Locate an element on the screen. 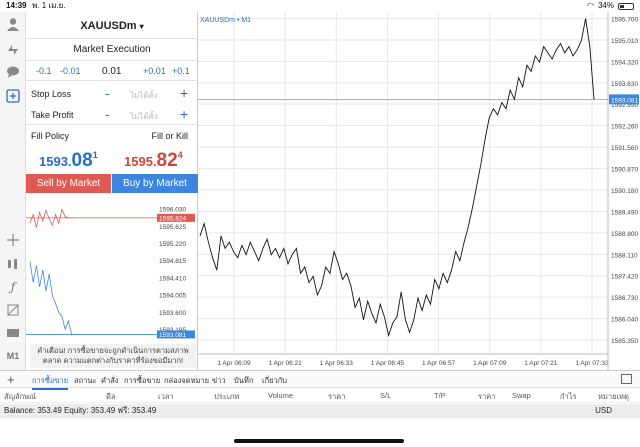  x-tick-label: 1 Apr 06:45 is located at coordinates (388, 363).